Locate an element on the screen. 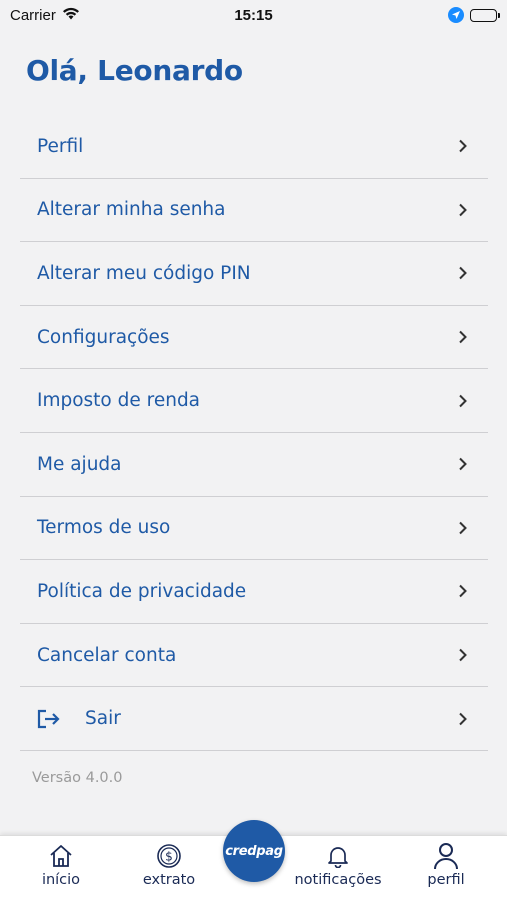 This screenshot has height=900, width=507. dollar-coin-icon: $ is located at coordinates (169, 856).